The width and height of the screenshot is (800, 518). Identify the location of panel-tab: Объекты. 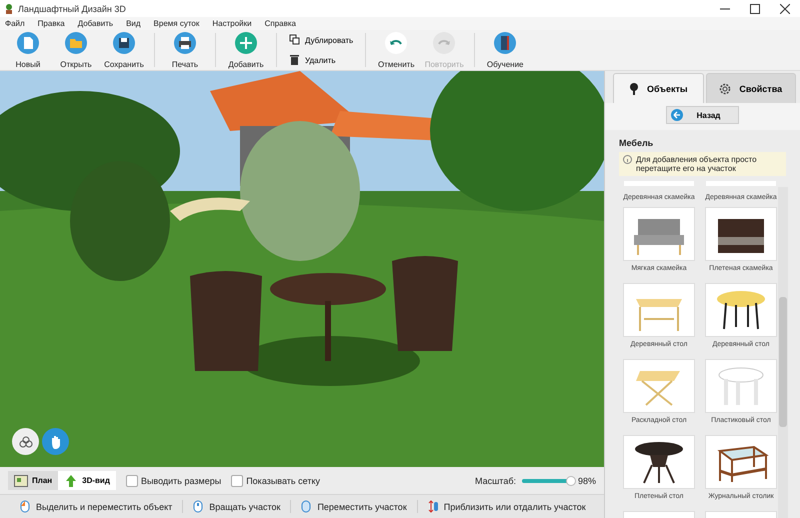
(658, 88).